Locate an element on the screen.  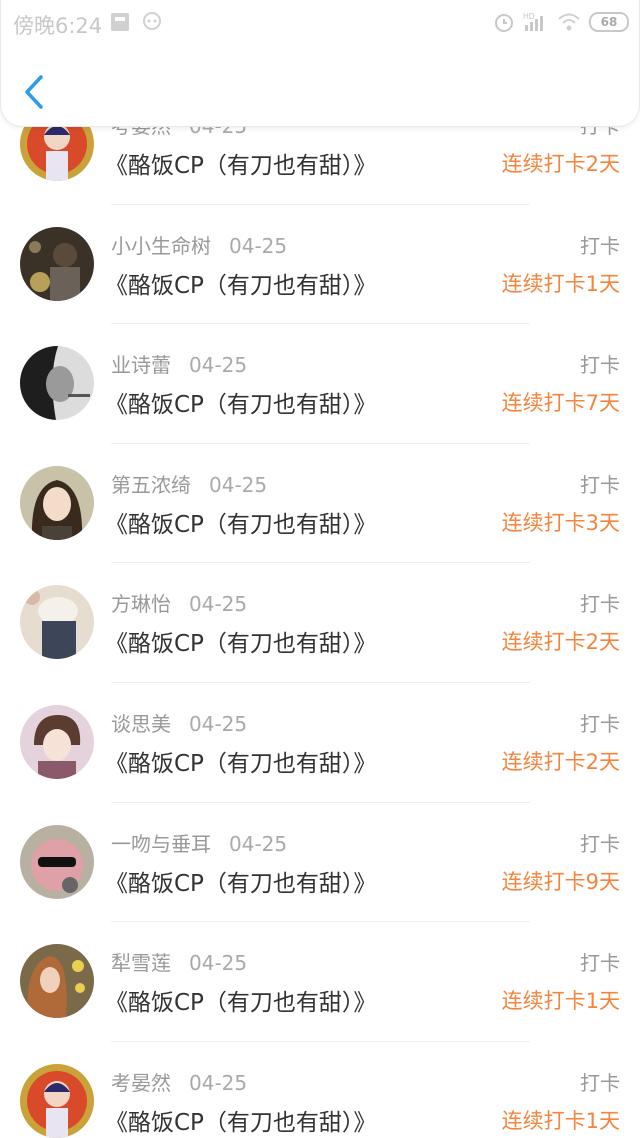
streak-label: 连续打卡7天 is located at coordinates (560, 403).